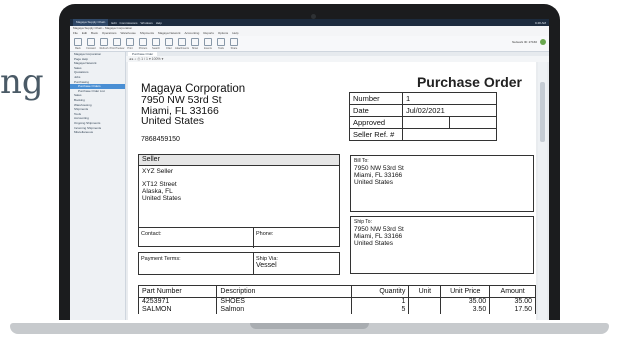 This screenshot has height=341, width=619. What do you see at coordinates (374, 243) in the screenshot?
I see `ship-to-line: United States` at bounding box center [374, 243].